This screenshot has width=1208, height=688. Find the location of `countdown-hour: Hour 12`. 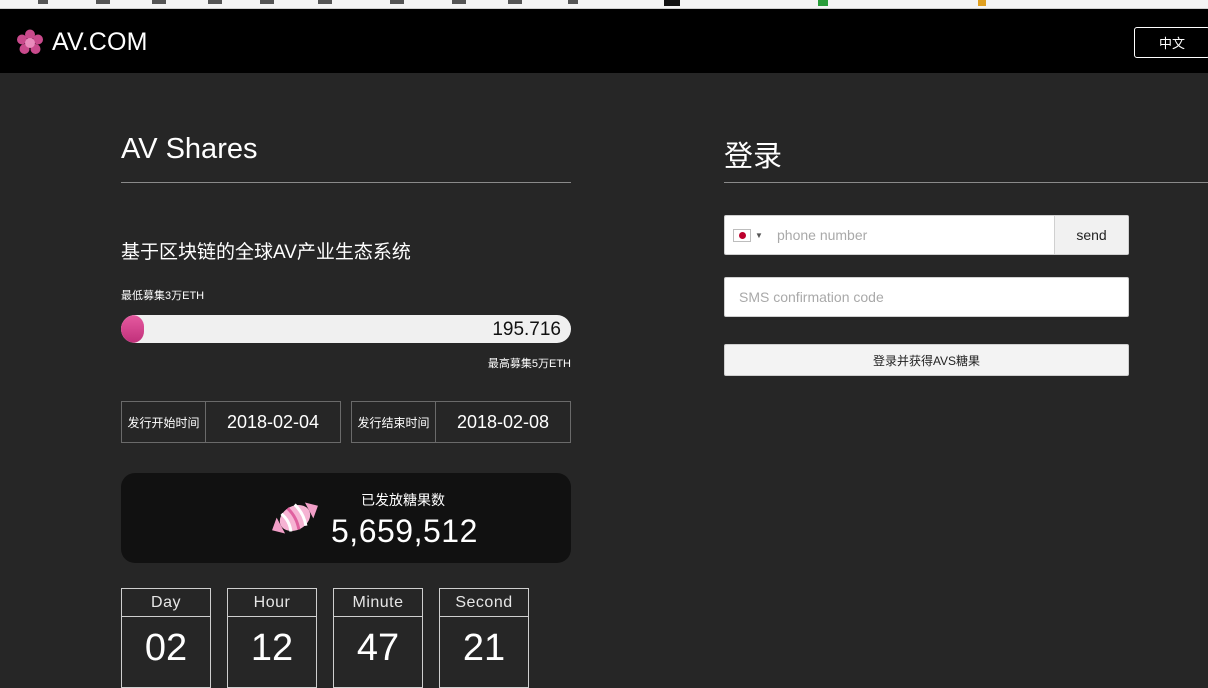

countdown-hour: Hour 12 is located at coordinates (272, 638).